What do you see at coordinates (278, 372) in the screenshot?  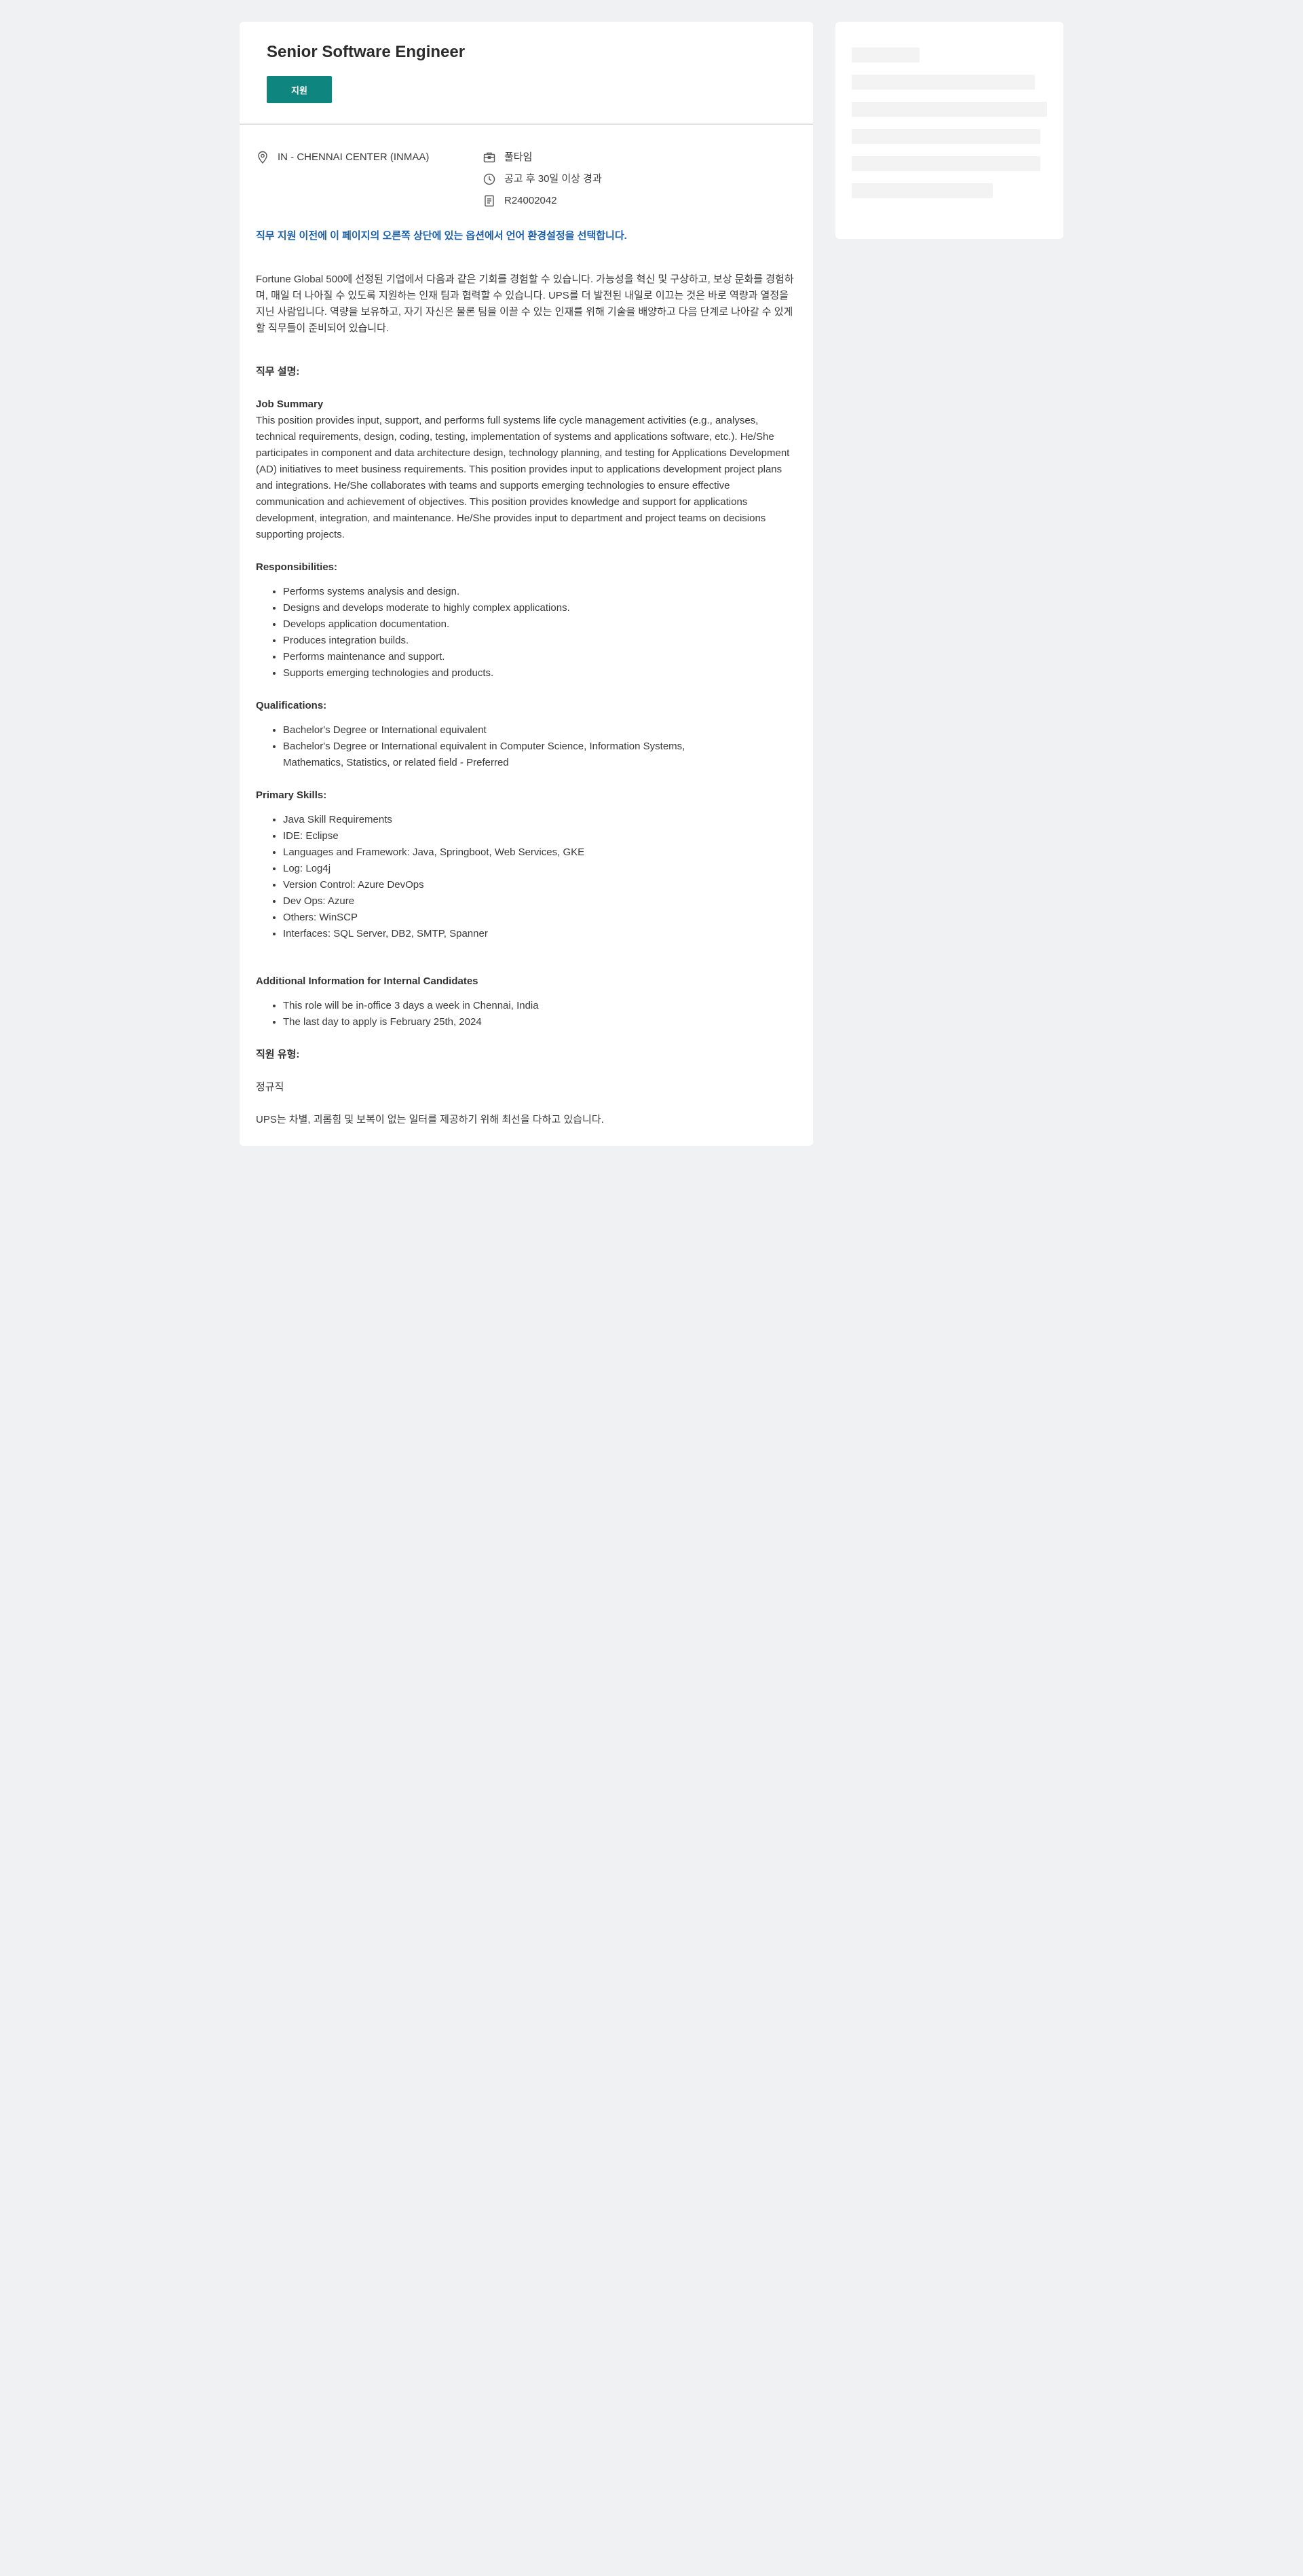 I see `description-heading: 직무 설명:` at bounding box center [278, 372].